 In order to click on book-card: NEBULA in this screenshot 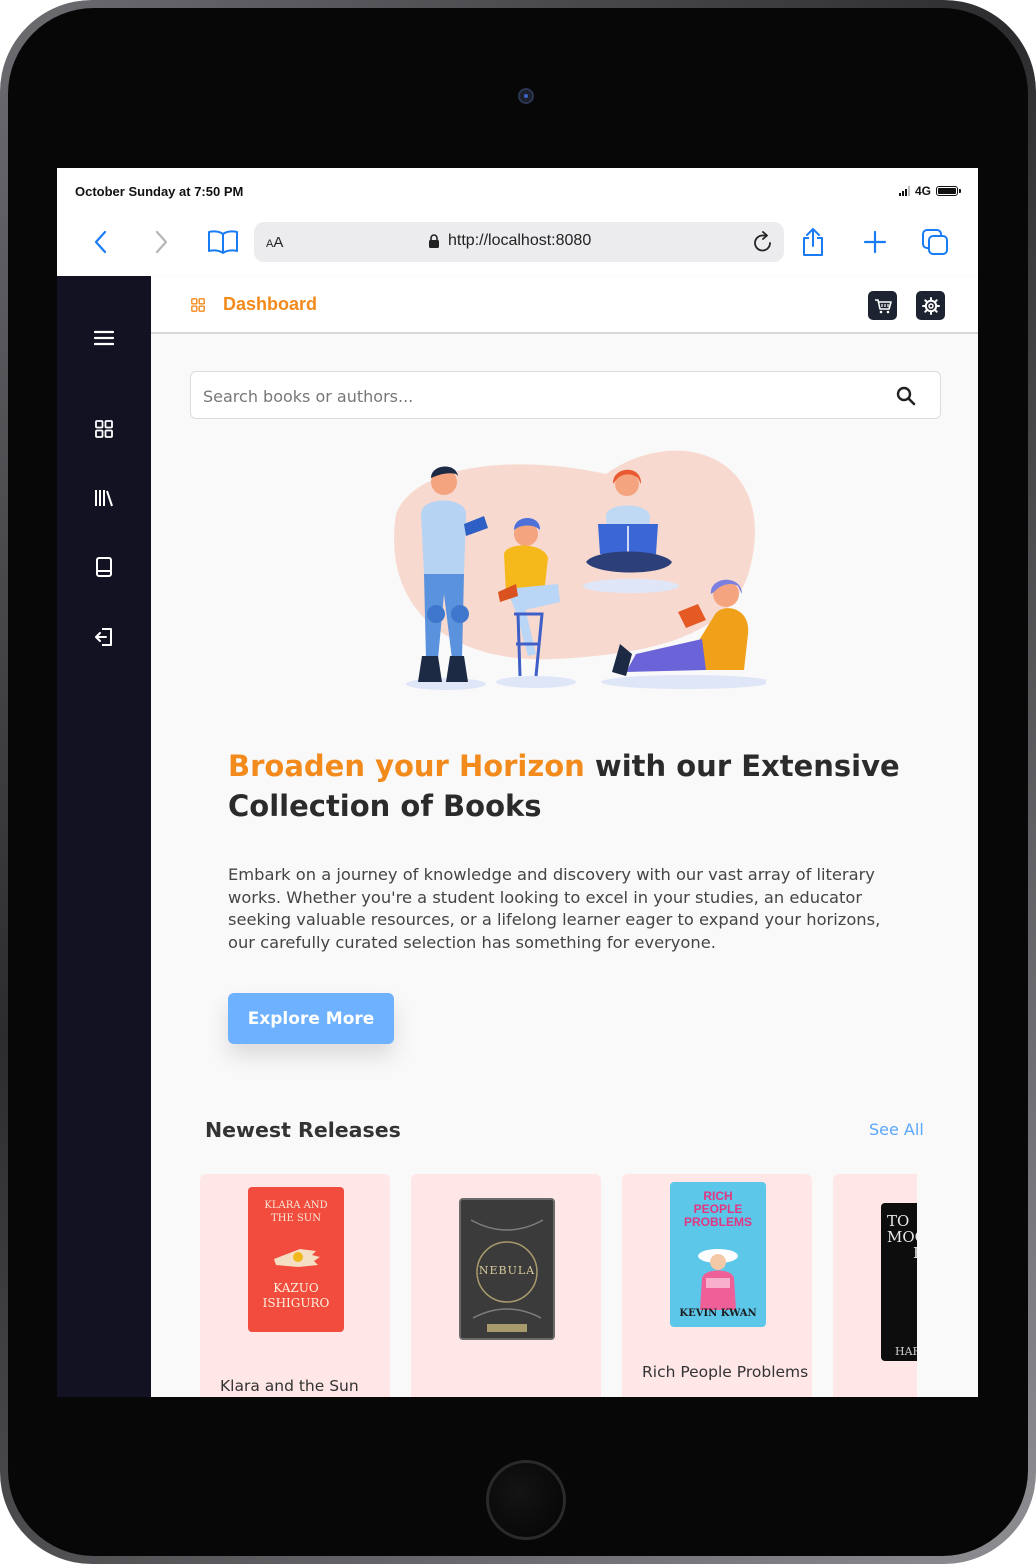, I will do `click(506, 1285)`.